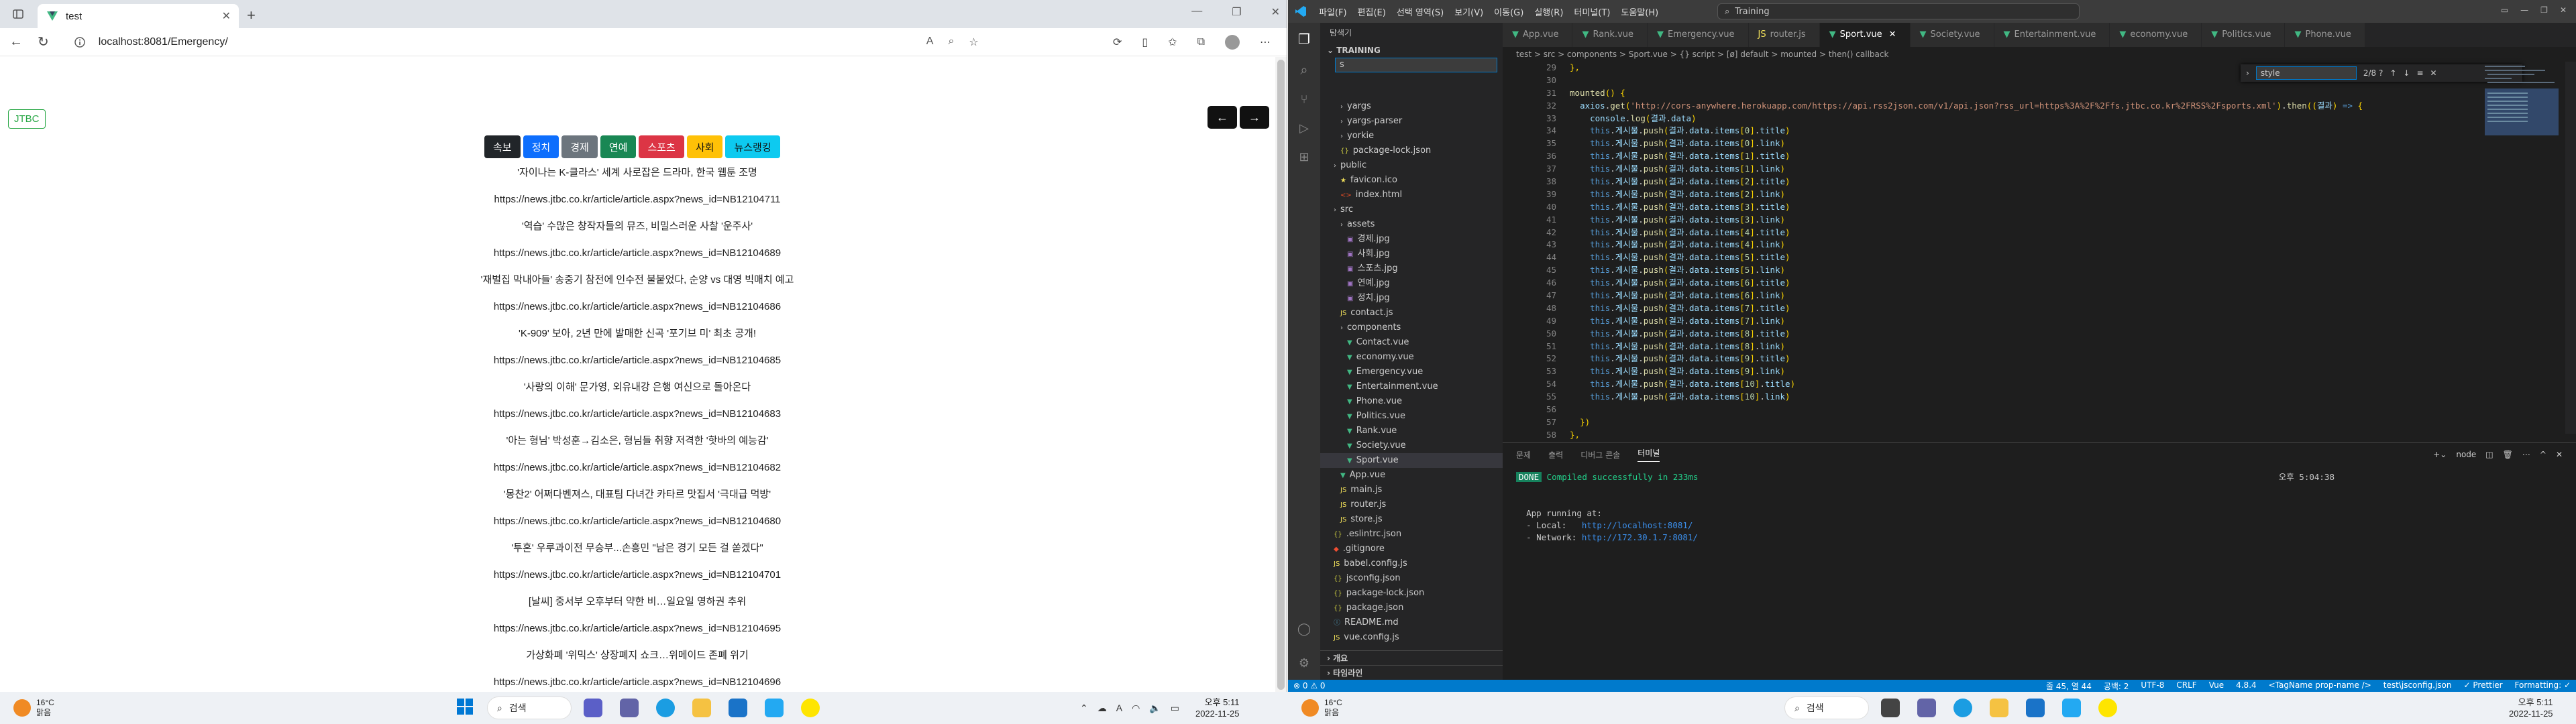  Describe the element at coordinates (1281, 375) in the screenshot. I see `browser-scrollbar` at that location.